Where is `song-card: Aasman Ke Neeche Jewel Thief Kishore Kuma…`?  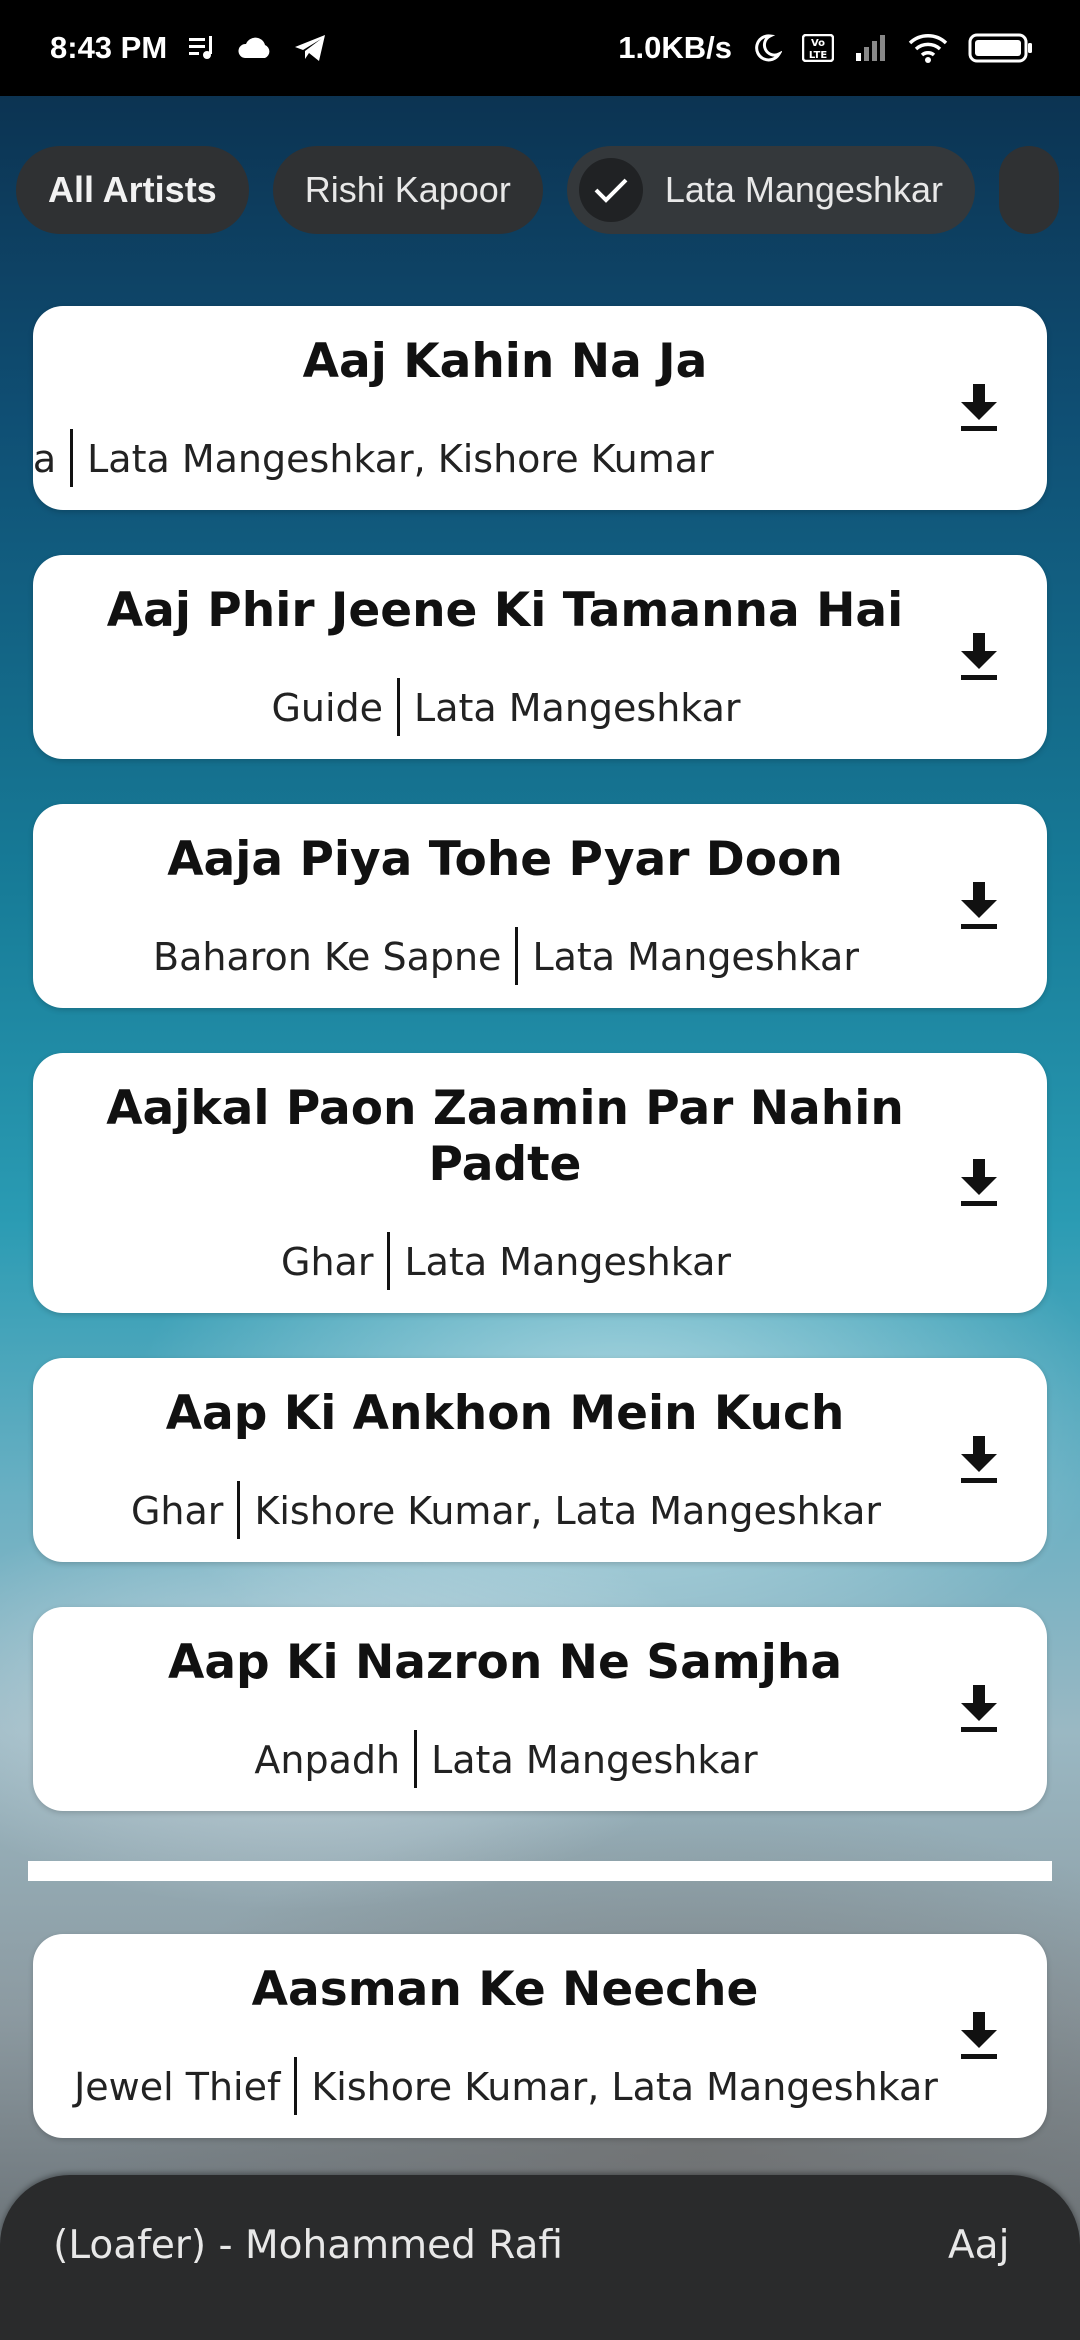
song-card: Aasman Ke Neeche Jewel Thief Kishore Kuma… is located at coordinates (540, 2036).